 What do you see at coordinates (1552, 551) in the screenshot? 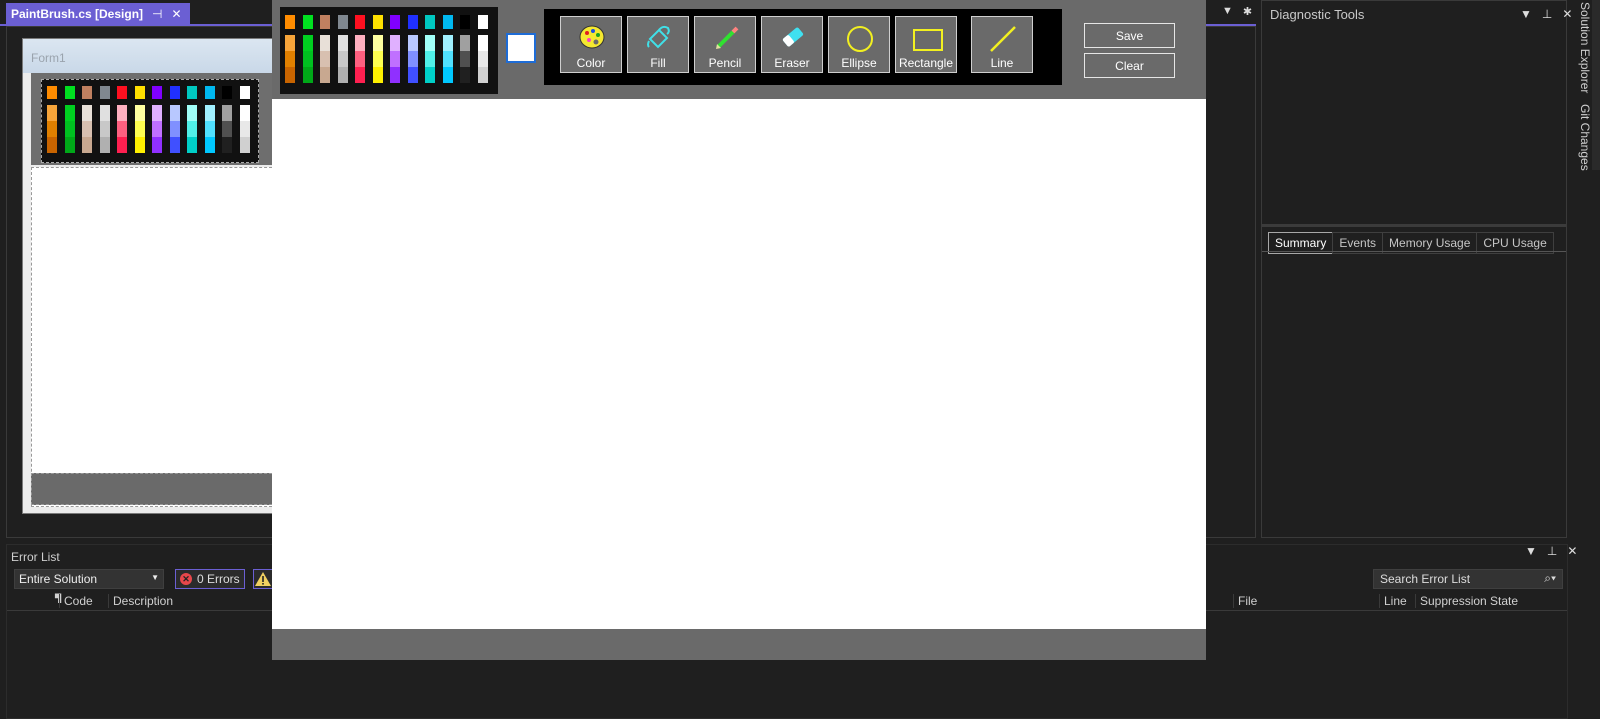
I see `pin-icon: ⊥` at bounding box center [1552, 551].